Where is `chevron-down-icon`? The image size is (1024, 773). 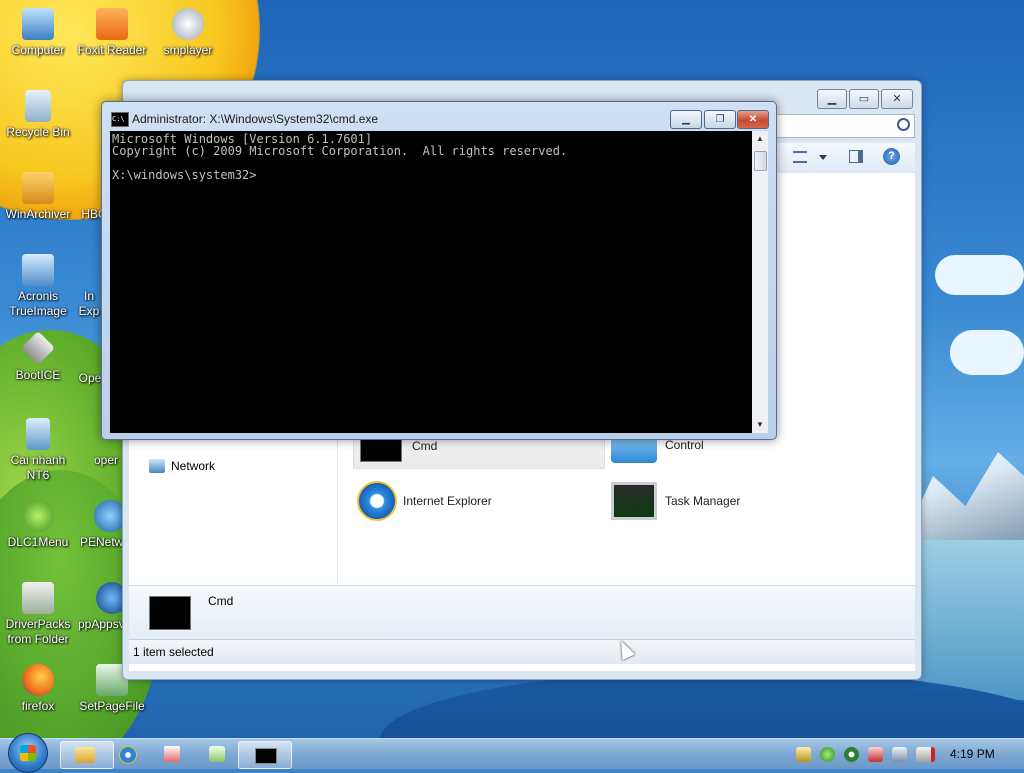
chevron-down-icon is located at coordinates (823, 157).